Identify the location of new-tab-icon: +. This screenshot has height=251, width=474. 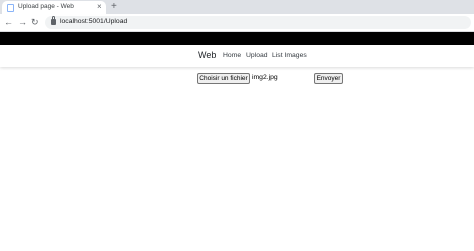
(114, 6).